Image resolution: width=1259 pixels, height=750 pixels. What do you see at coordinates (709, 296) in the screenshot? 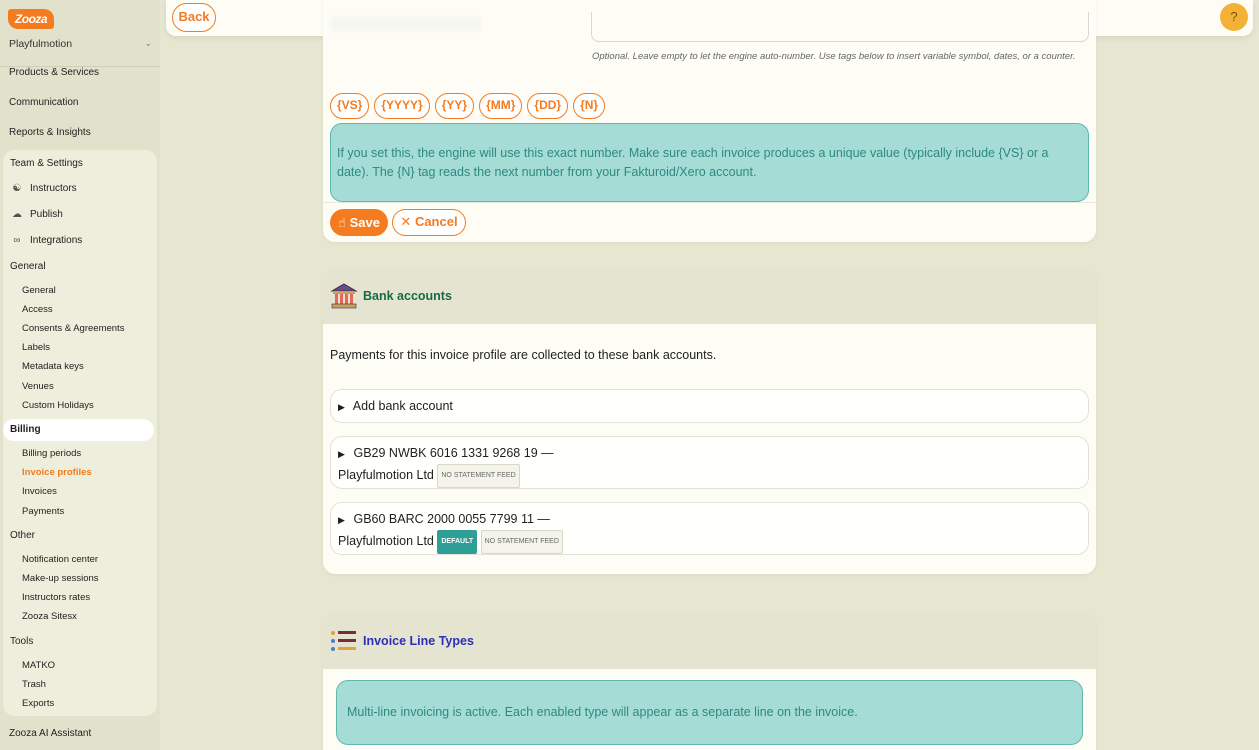
I see `bank-accounts-header: Bank accounts` at bounding box center [709, 296].